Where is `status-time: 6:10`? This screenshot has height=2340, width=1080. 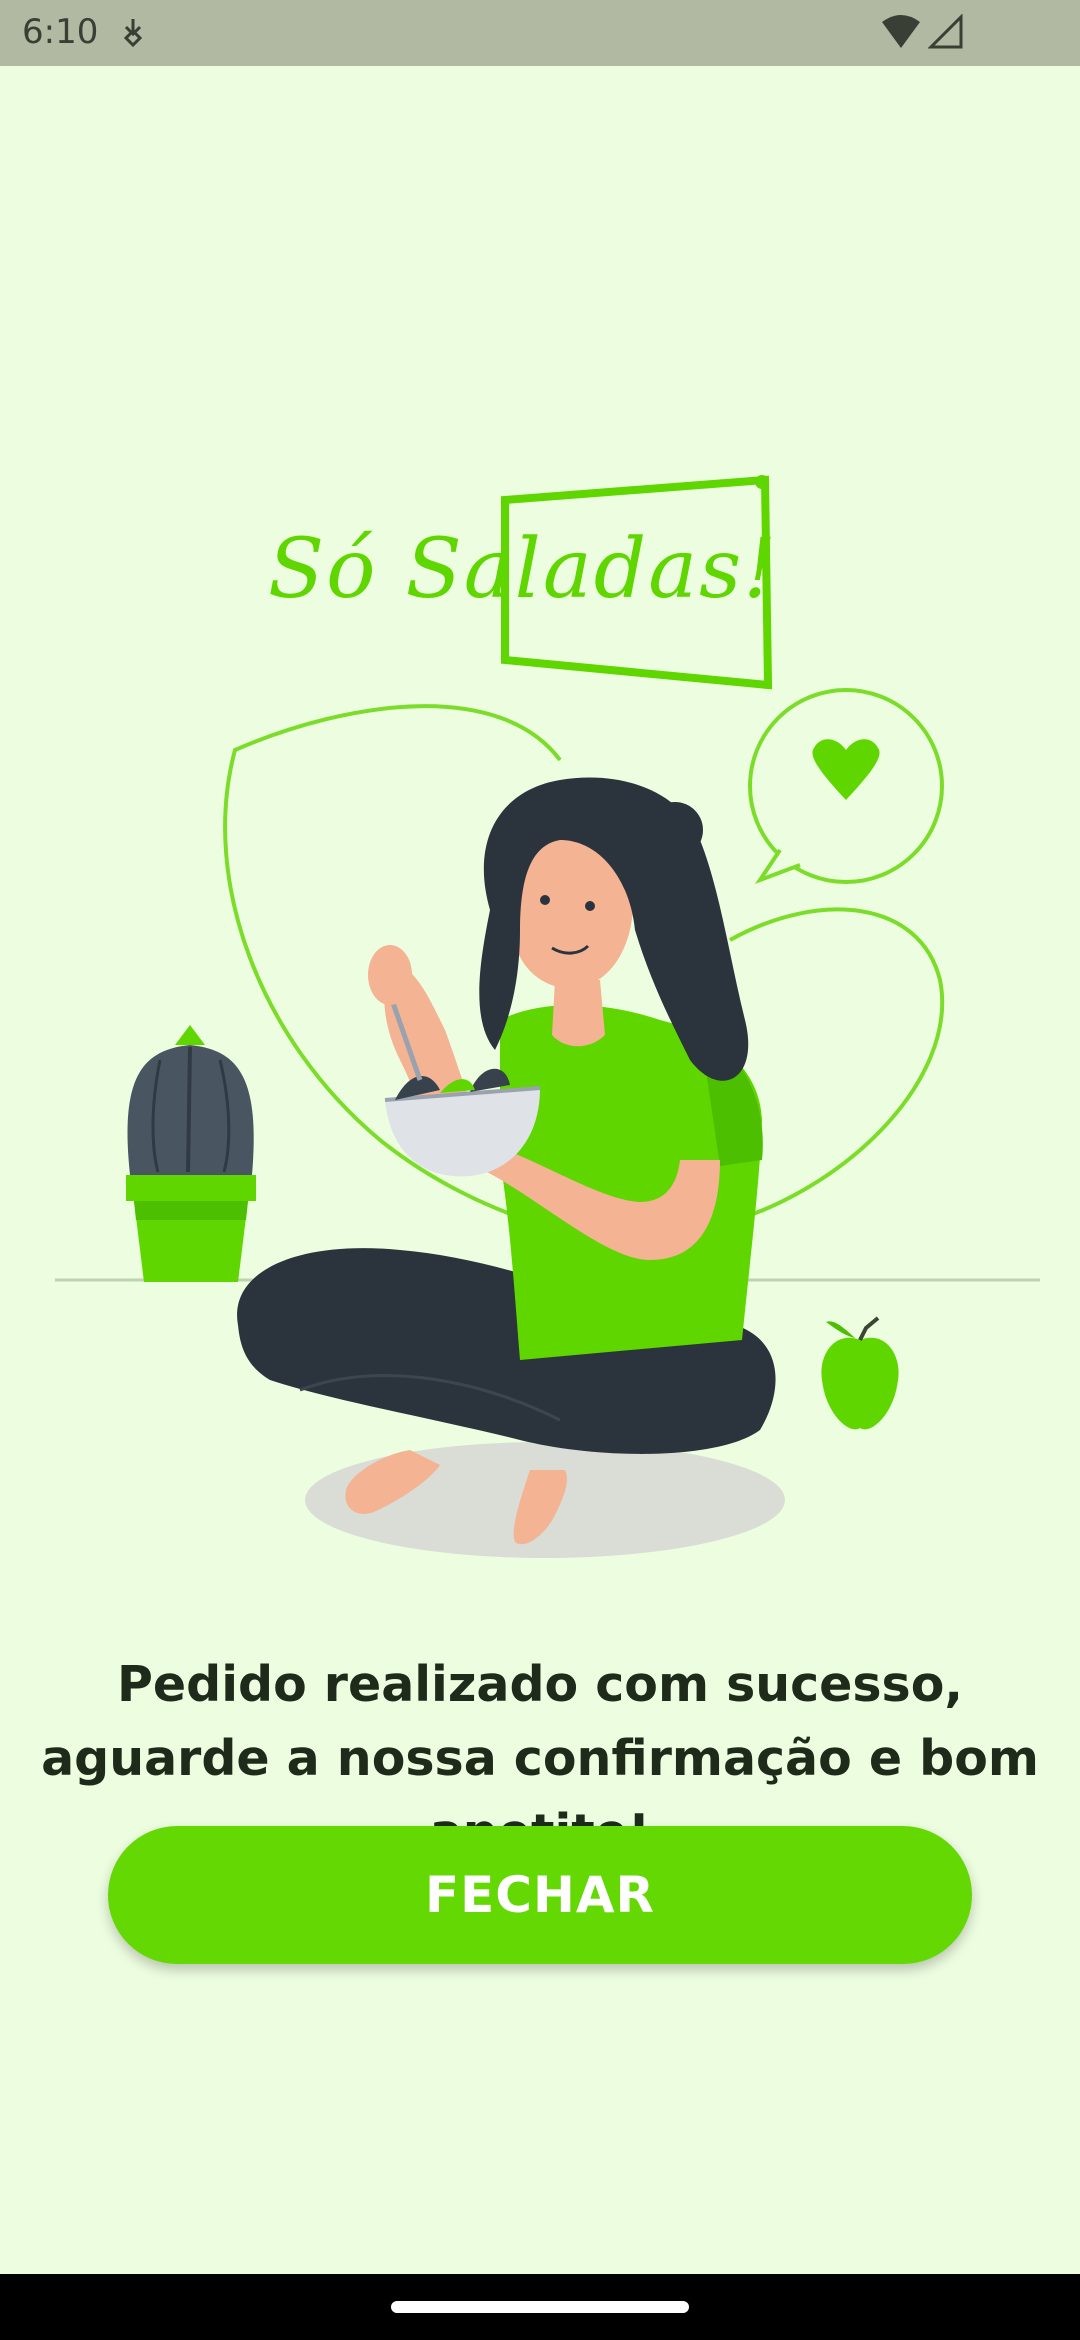
status-time: 6:10 is located at coordinates (60, 32).